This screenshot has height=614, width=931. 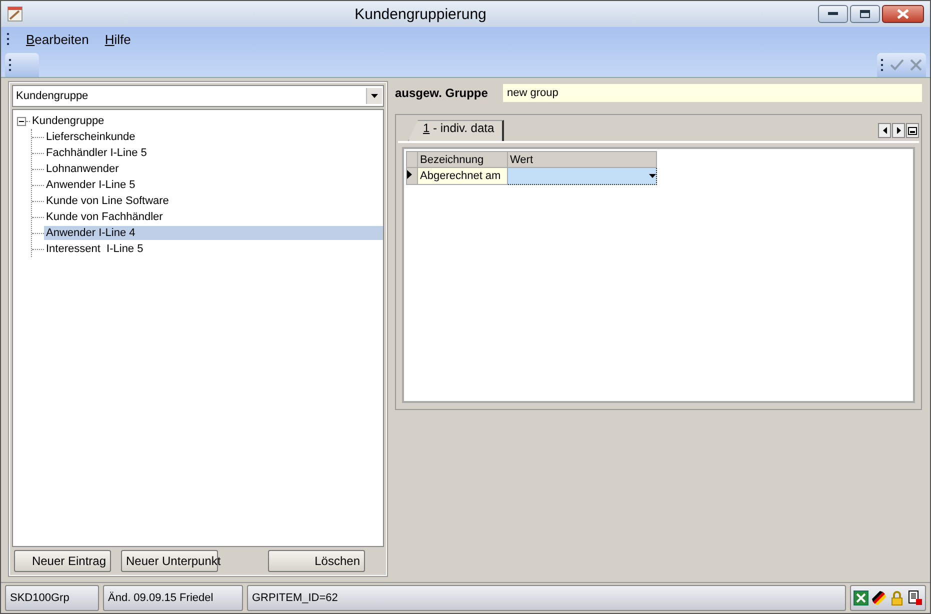 What do you see at coordinates (861, 598) in the screenshot?
I see `spreadsheet-icon` at bounding box center [861, 598].